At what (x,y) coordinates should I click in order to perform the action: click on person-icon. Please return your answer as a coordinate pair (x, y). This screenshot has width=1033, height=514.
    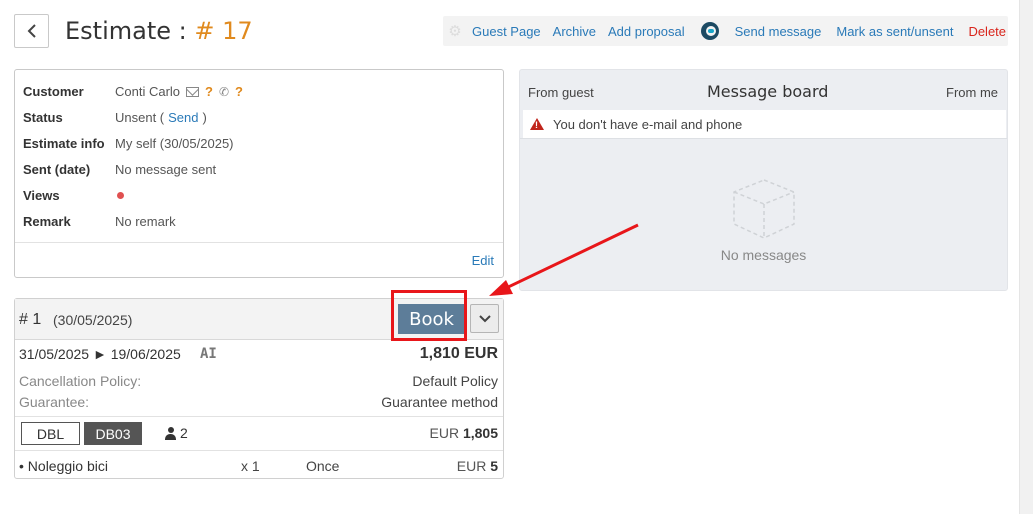
    Looking at the image, I should click on (170, 433).